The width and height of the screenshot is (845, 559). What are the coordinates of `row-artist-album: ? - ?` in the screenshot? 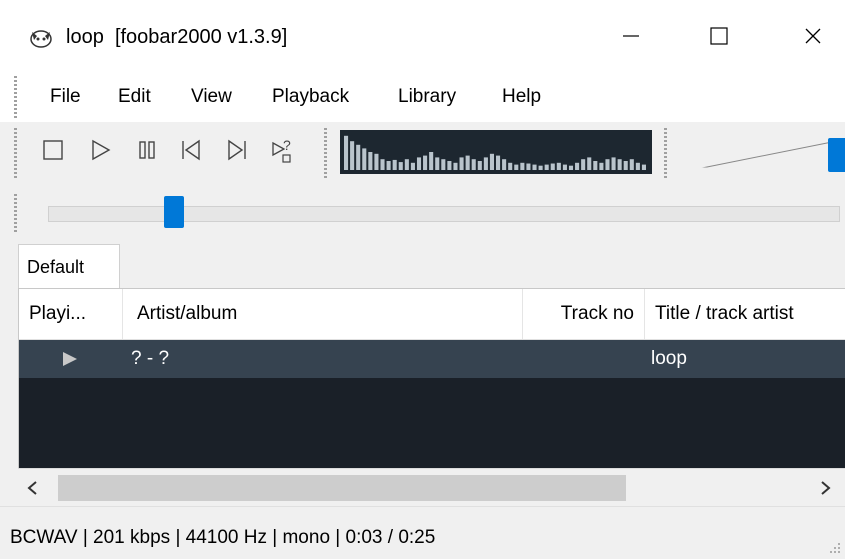 It's located at (150, 358).